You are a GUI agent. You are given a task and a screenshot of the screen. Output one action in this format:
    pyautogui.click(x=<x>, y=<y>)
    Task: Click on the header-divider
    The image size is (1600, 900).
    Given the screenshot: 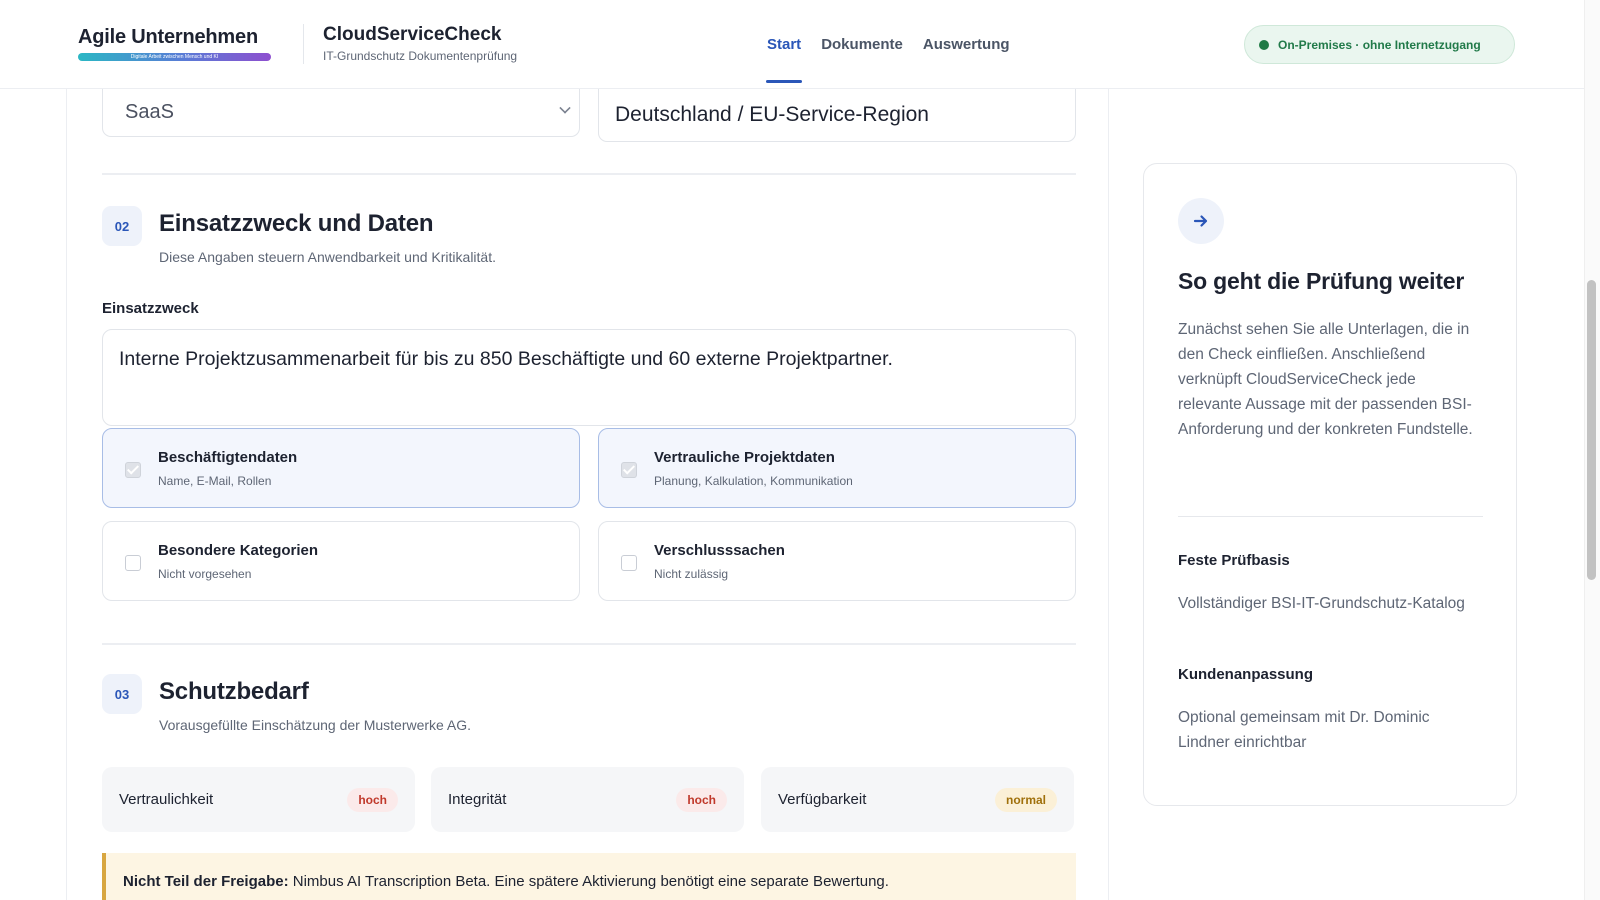 What is the action you would take?
    pyautogui.click(x=303, y=44)
    